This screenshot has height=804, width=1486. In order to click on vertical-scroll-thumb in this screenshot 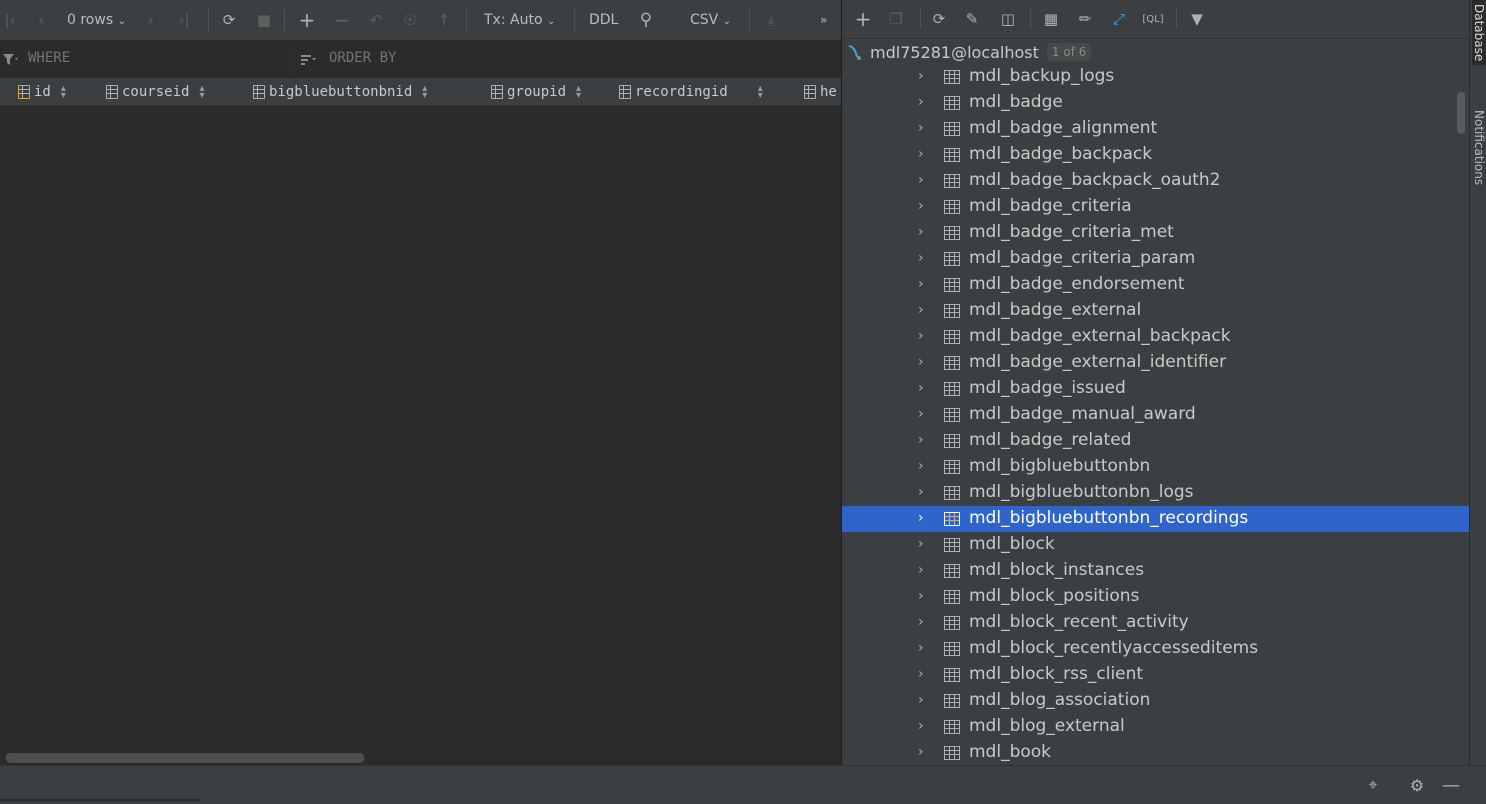, I will do `click(1461, 113)`.